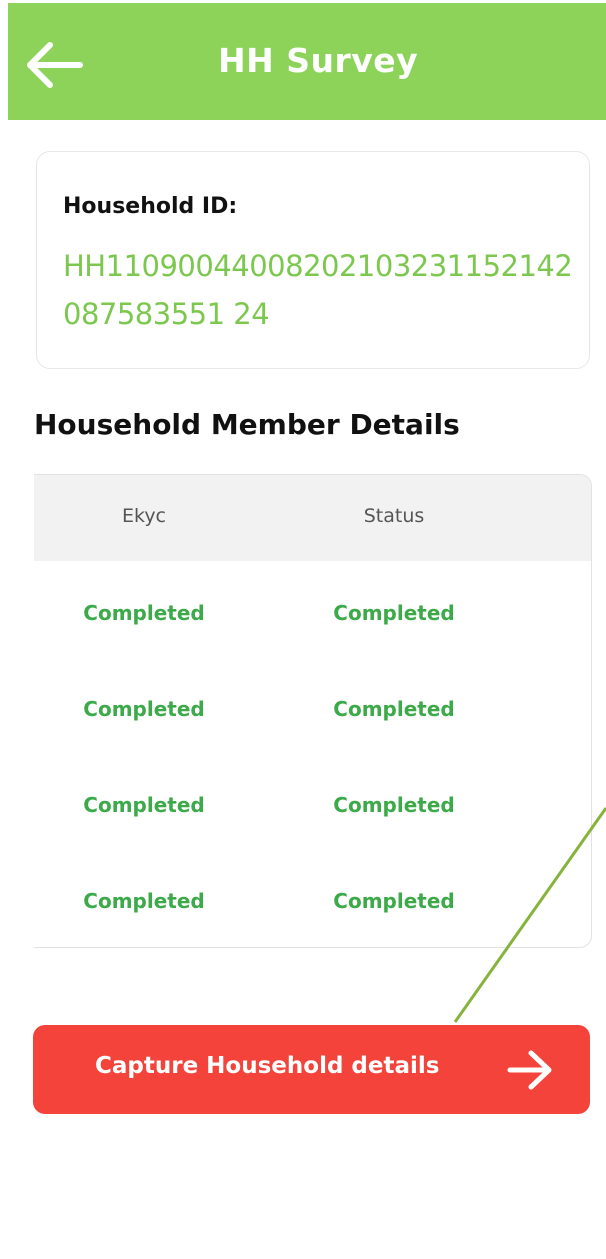 The width and height of the screenshot is (606, 1259). I want to click on household-id-label: Household ID:, so click(150, 206).